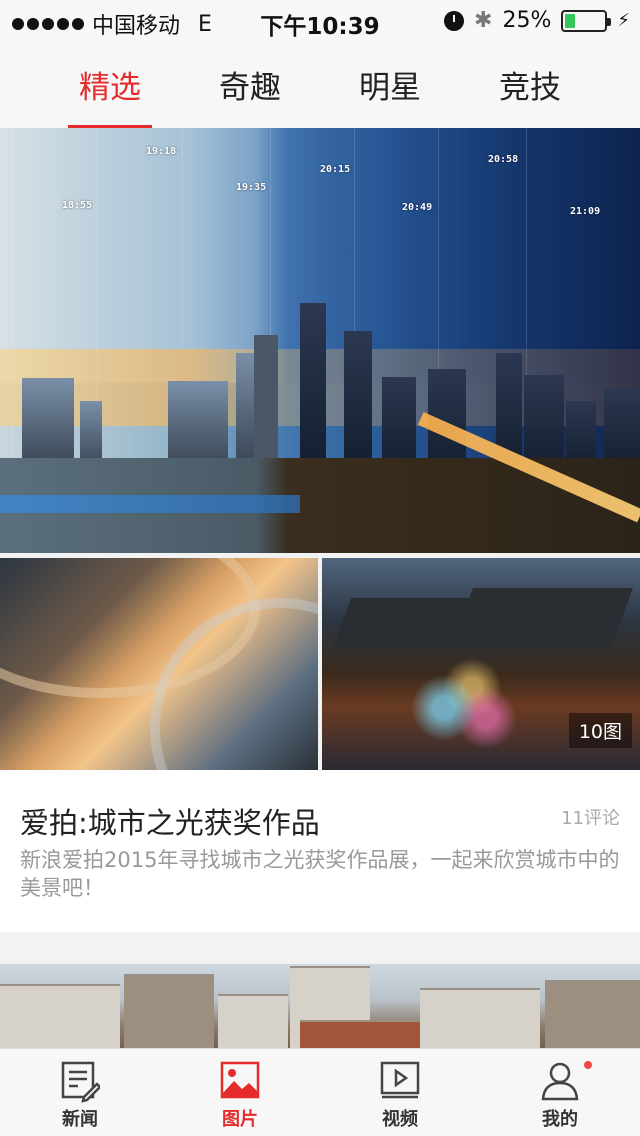 Image resolution: width=640 pixels, height=1136 pixels. What do you see at coordinates (454, 20) in the screenshot?
I see `alarm-icon` at bounding box center [454, 20].